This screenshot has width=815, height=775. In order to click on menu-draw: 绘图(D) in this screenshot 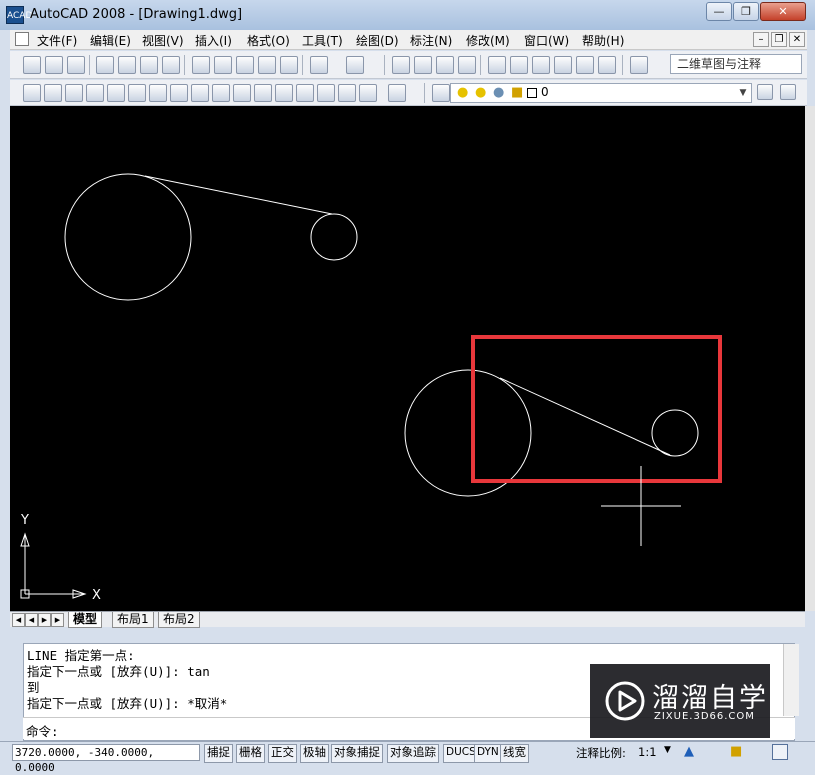, I will do `click(377, 40)`.